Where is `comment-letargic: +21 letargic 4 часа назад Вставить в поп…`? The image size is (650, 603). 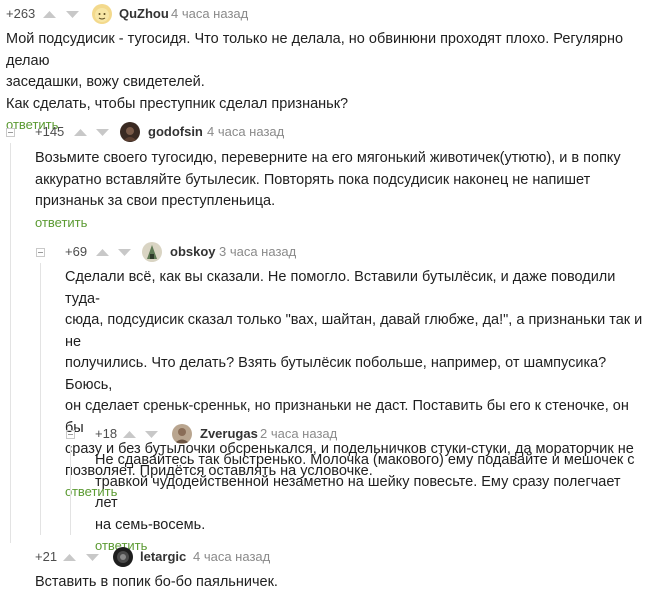 comment-letargic: +21 letargic 4 часа назад Вставить в поп… is located at coordinates (340, 570).